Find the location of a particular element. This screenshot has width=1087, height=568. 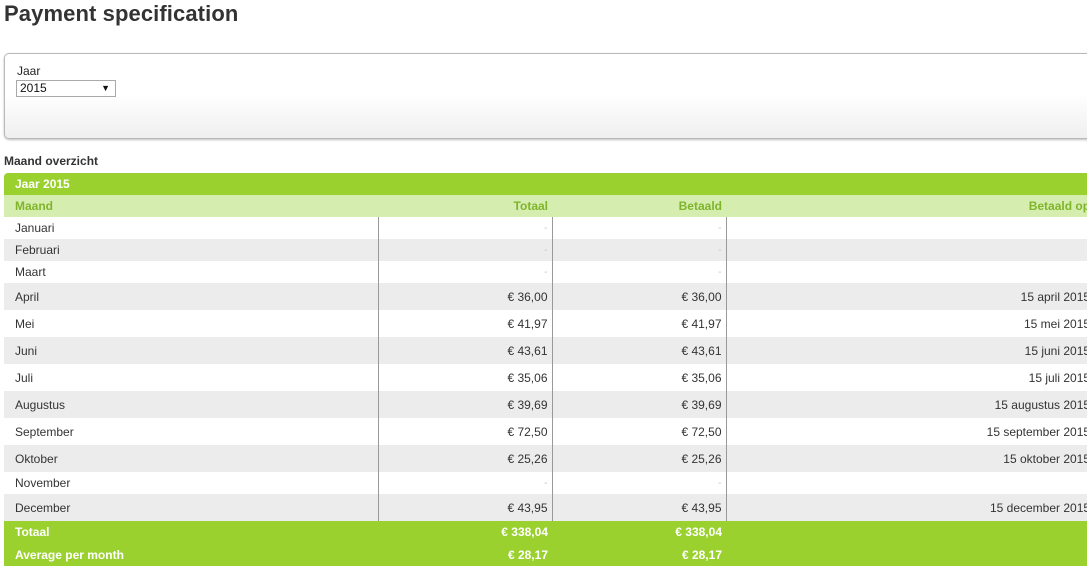

table-row: April € 36,00 € 36,00 15 april 2015 is located at coordinates (545, 296).